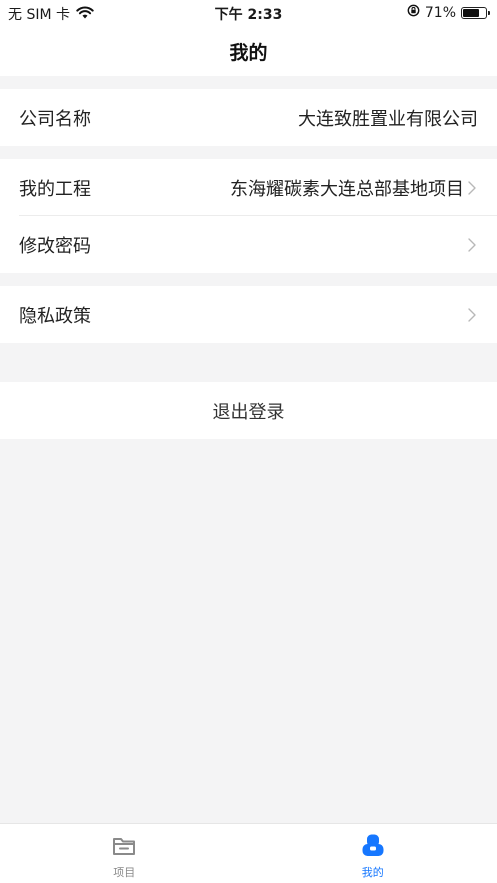  I want to click on logout-card: 退出登录, so click(248, 410).